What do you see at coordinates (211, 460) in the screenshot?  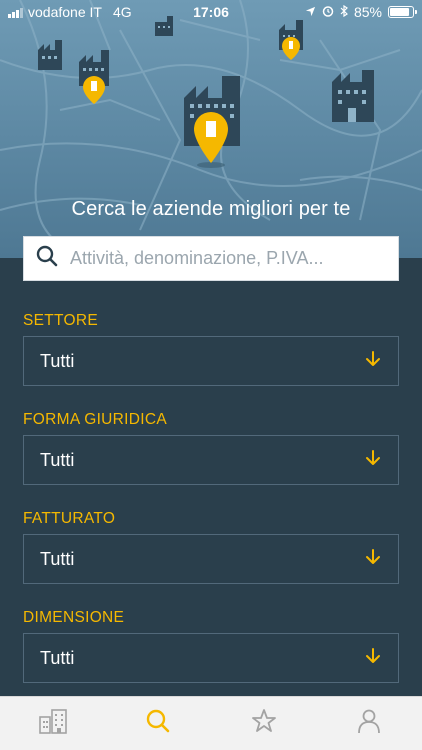 I see `forma-giuridica-select: Tutti` at bounding box center [211, 460].